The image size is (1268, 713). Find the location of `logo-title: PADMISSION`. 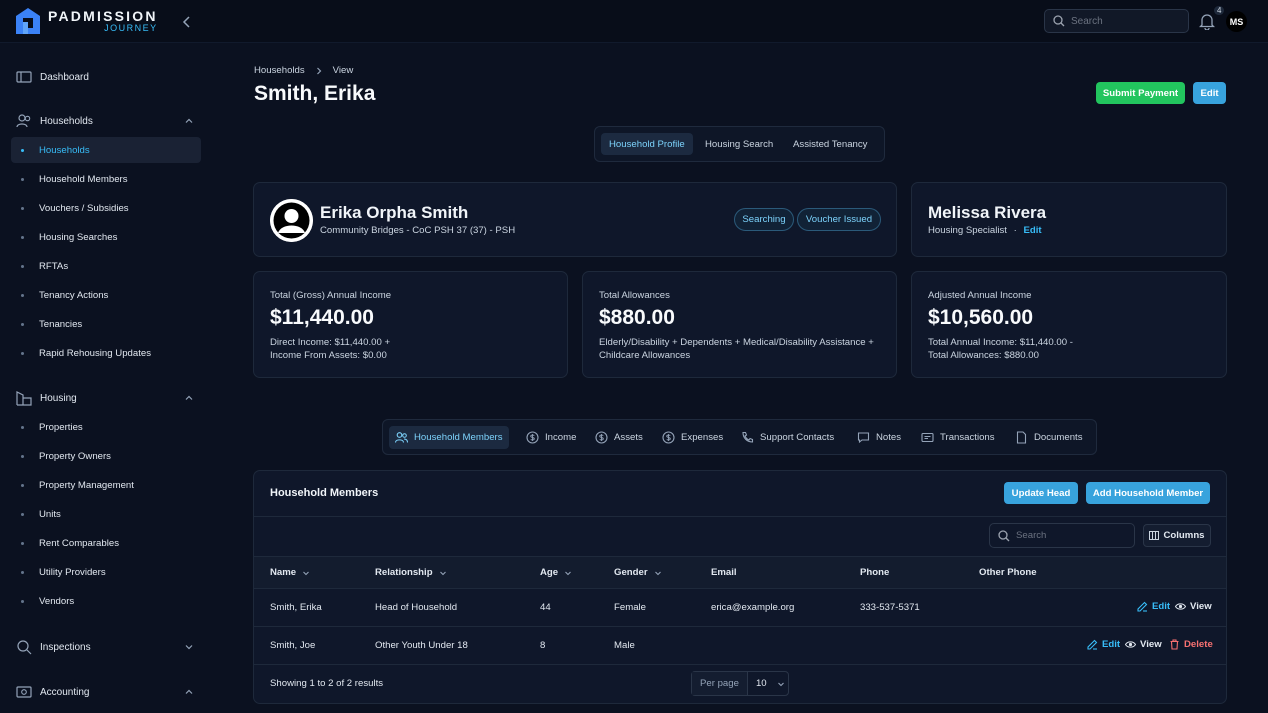

logo-title: PADMISSION is located at coordinates (103, 16).